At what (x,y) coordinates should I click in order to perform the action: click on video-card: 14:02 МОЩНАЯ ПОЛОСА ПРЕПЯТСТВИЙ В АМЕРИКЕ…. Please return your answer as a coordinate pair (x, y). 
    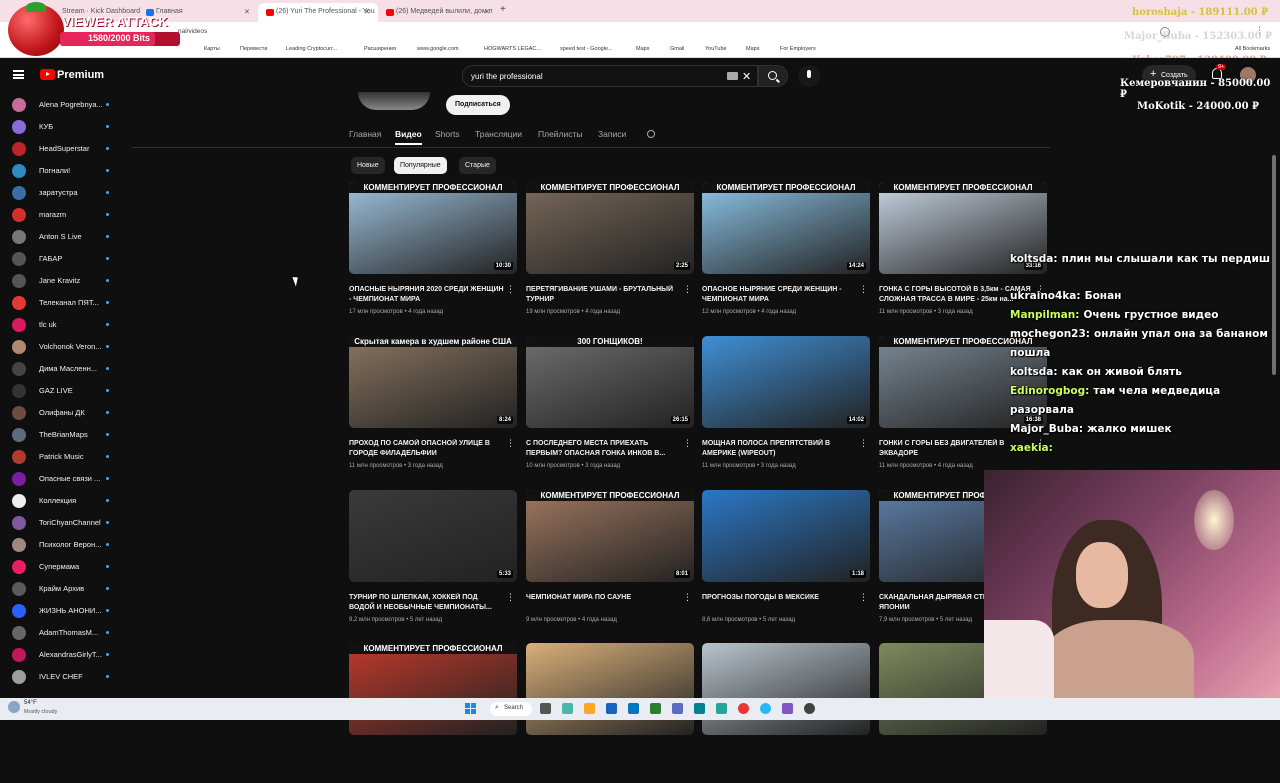
    Looking at the image, I should click on (786, 406).